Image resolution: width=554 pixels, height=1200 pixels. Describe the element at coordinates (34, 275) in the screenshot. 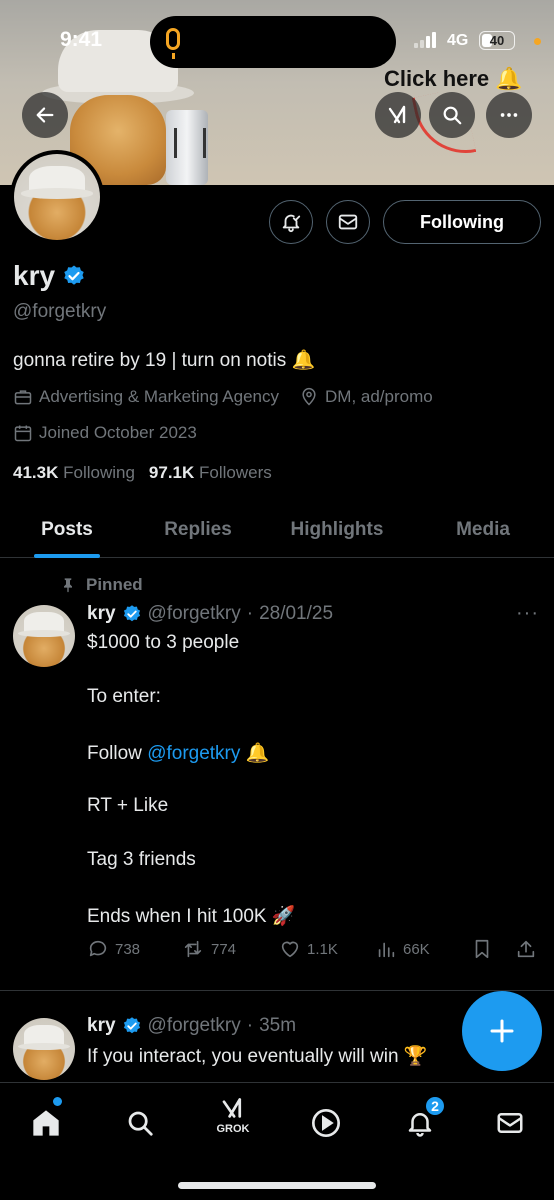

I see `profile-name: kry` at that location.